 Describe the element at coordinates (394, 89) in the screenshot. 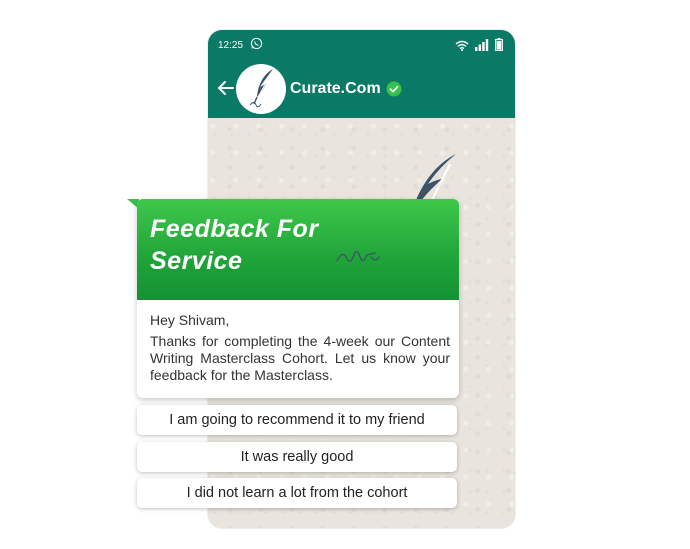

I see `verified-check-icon` at that location.